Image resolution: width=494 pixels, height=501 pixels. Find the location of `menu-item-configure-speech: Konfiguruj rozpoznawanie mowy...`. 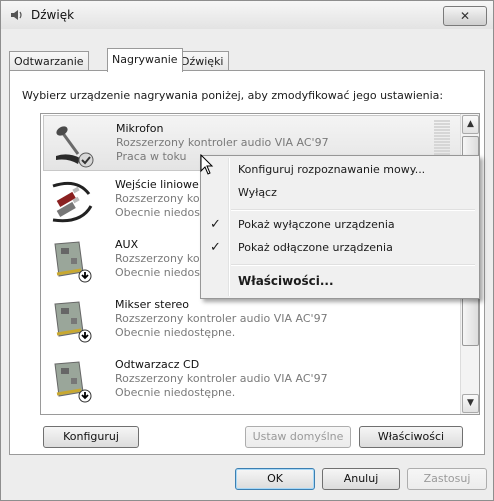

menu-item-configure-speech: Konfiguruj rozpoznawanie mowy... is located at coordinates (339, 170).